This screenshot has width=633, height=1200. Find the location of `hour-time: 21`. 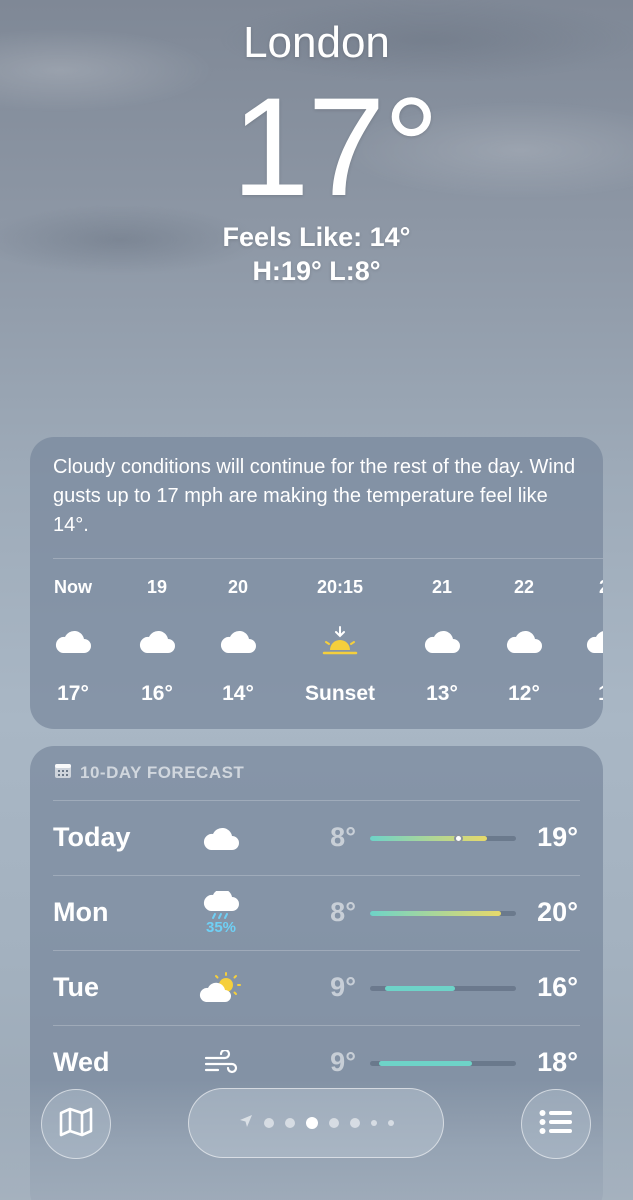

hour-time: 21 is located at coordinates (442, 587).